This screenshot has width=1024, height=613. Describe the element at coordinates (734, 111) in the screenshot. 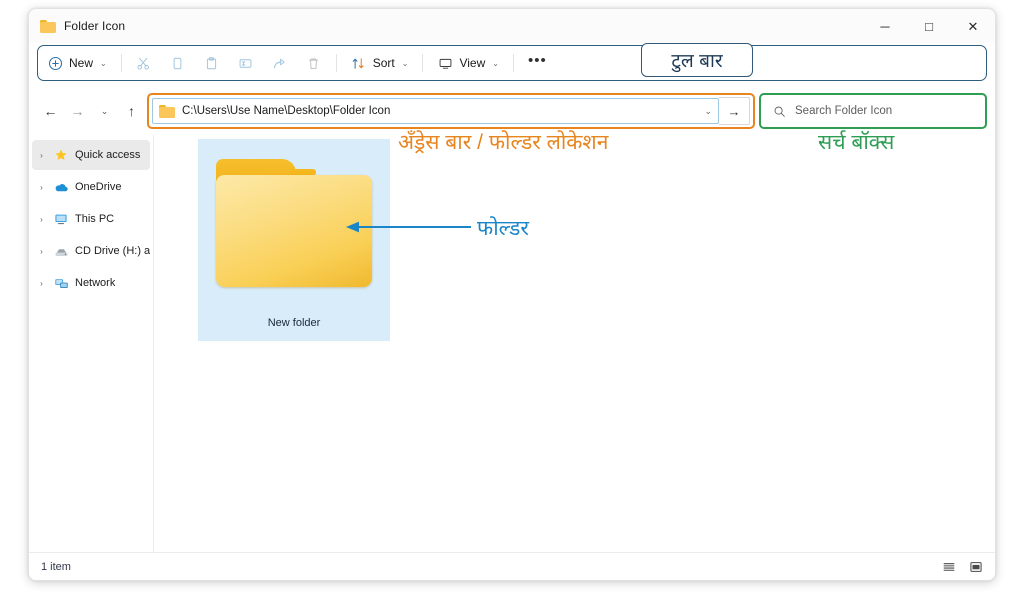

I see `go-refresh-button: →` at that location.